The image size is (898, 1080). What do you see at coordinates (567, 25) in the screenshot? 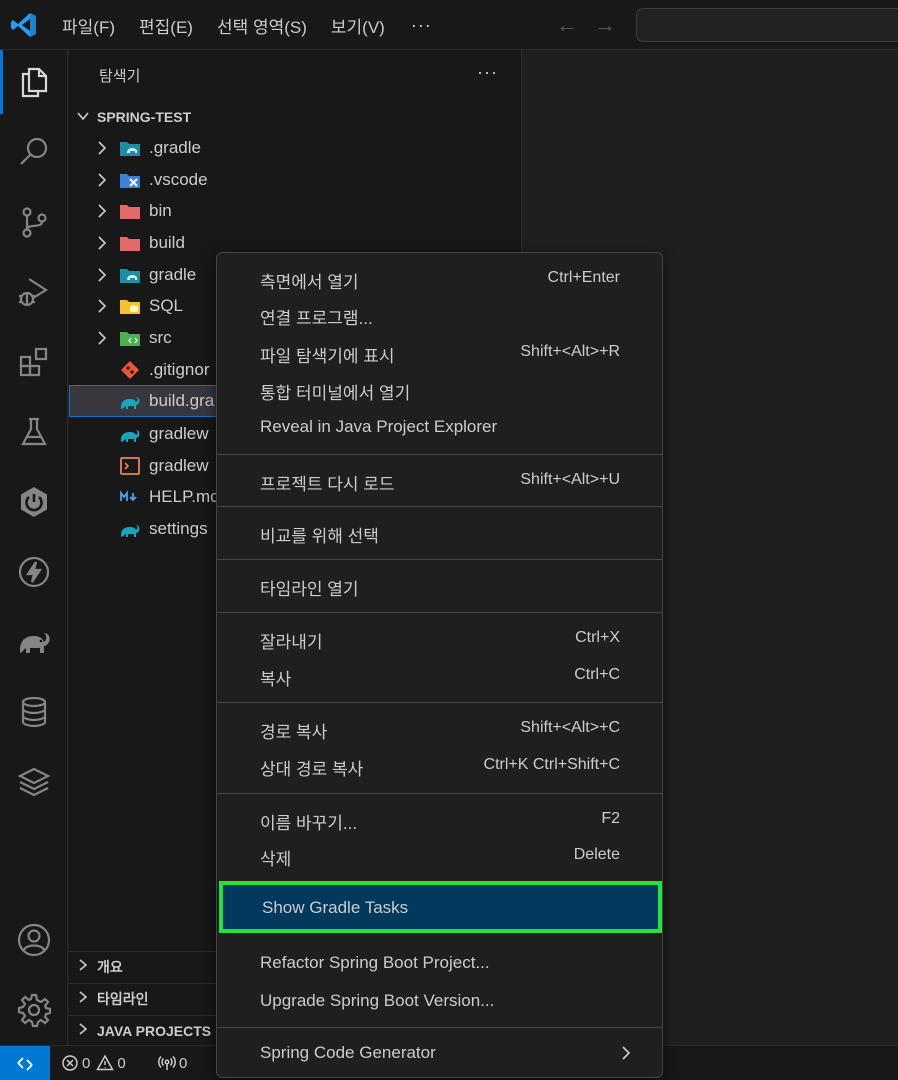
I see `back-arrow-icon: ←` at bounding box center [567, 25].